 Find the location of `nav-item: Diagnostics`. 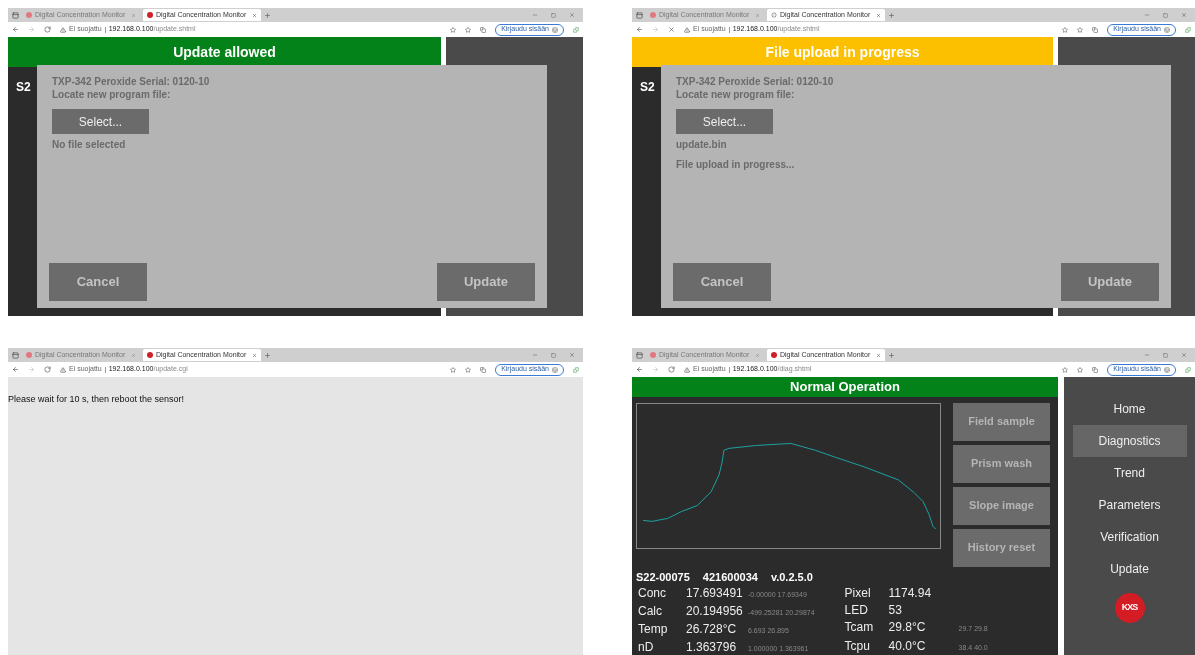

nav-item: Diagnostics is located at coordinates (1129, 441).